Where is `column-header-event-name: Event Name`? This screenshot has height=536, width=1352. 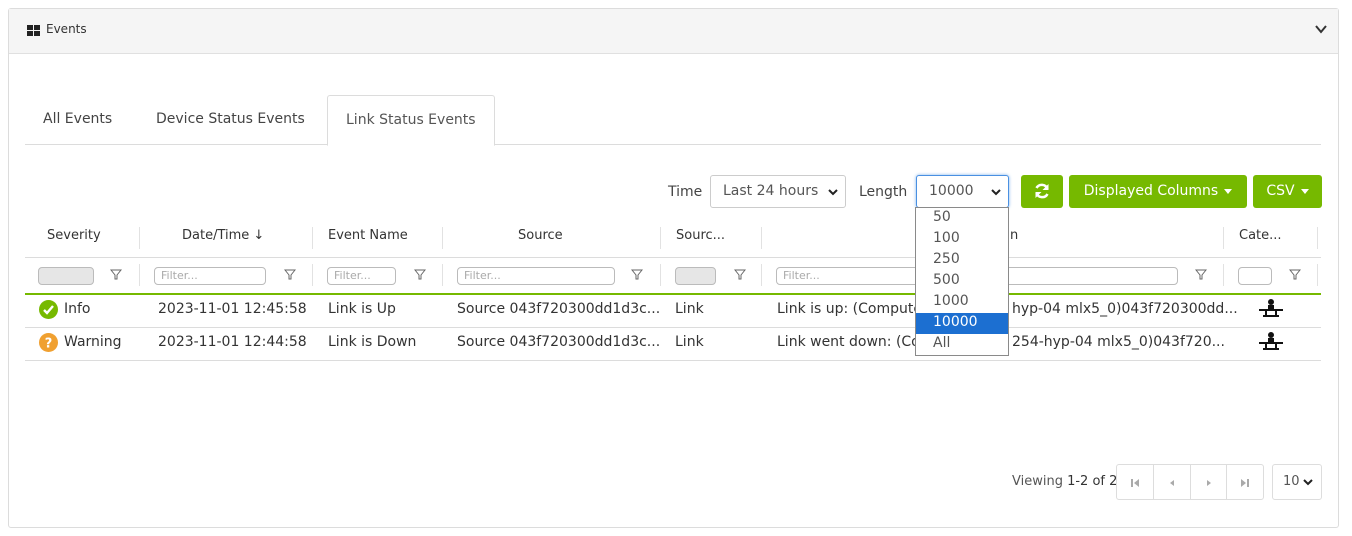 column-header-event-name: Event Name is located at coordinates (368, 235).